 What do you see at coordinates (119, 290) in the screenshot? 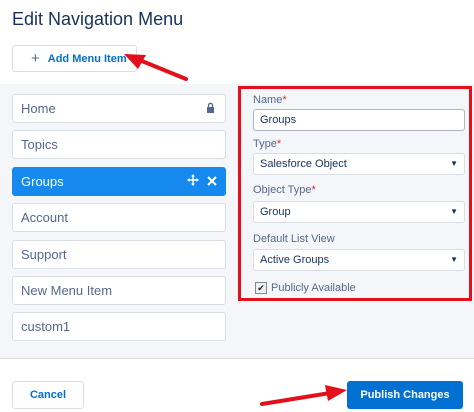
I see `menu-item-new-menu-item: New Menu Item` at bounding box center [119, 290].